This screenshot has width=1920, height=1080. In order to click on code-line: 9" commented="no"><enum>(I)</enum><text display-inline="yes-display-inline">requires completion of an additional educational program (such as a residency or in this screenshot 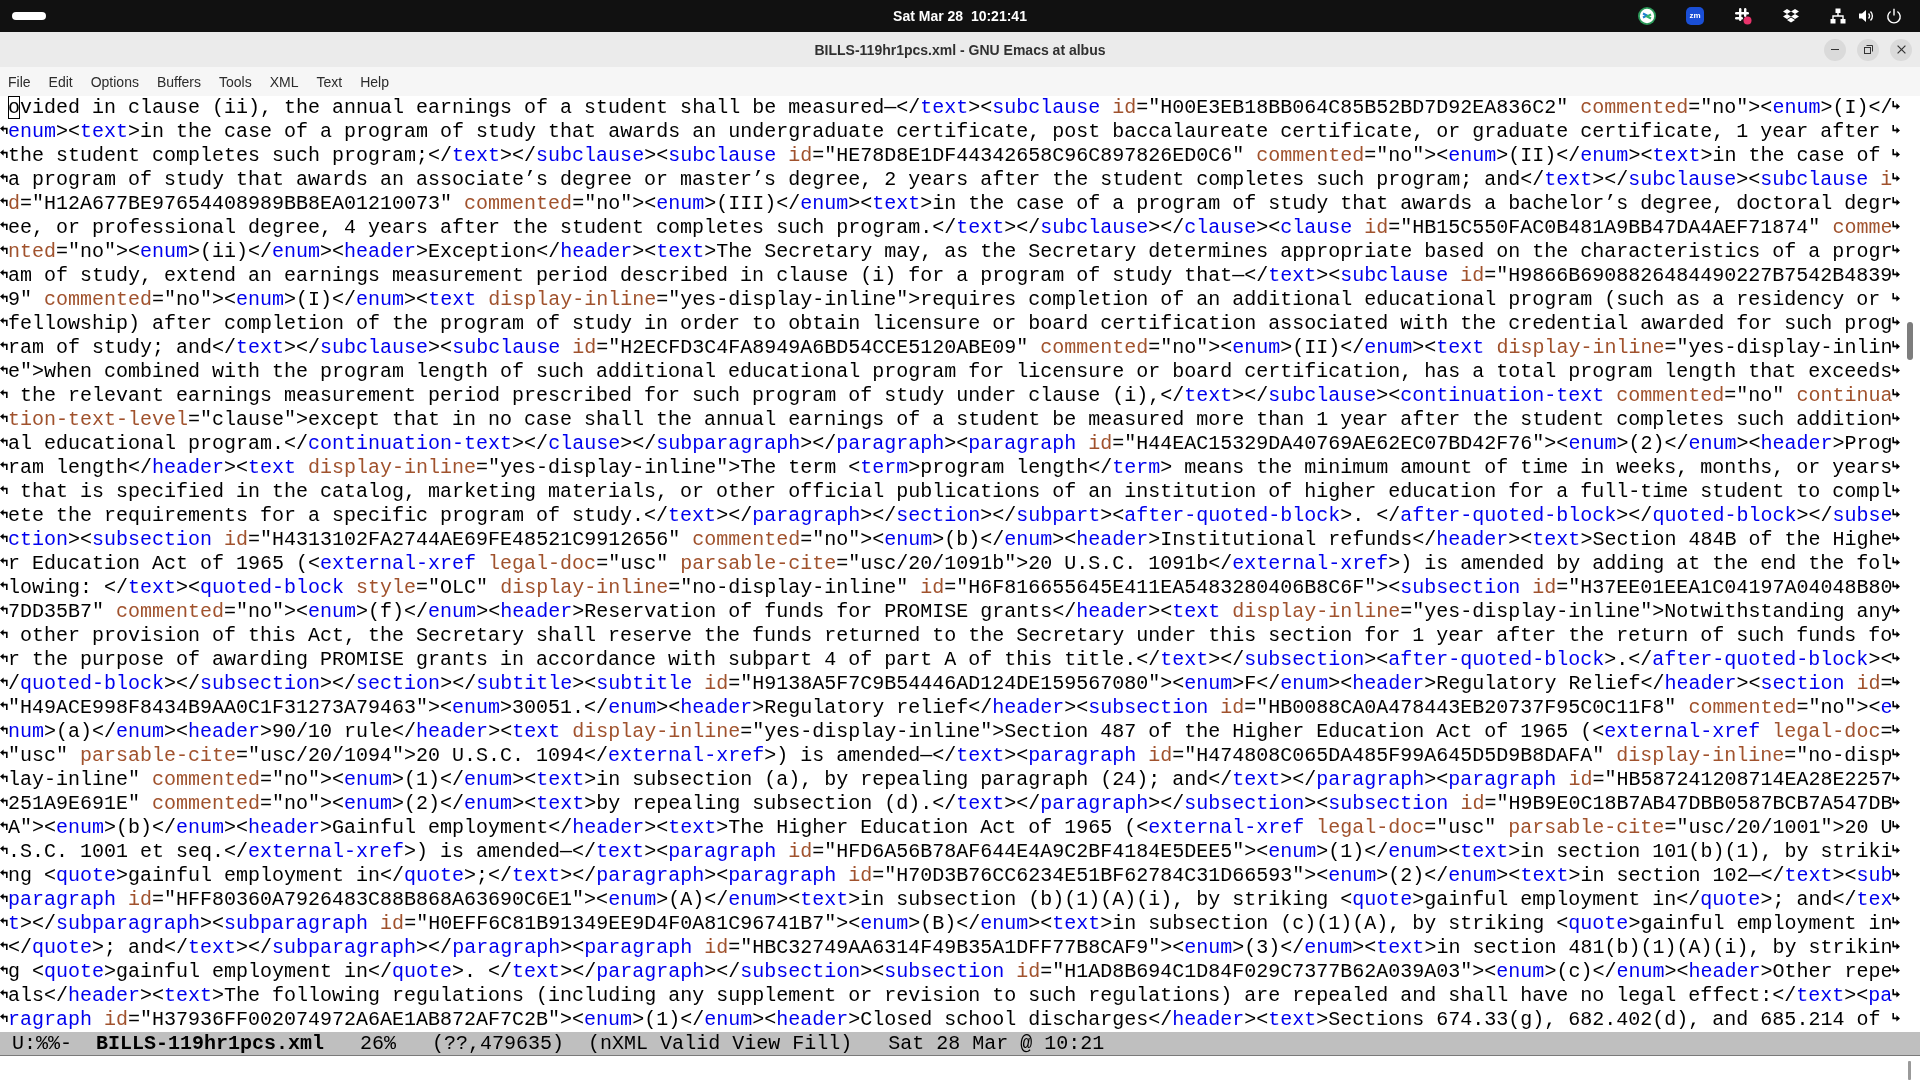, I will do `click(945, 300)`.